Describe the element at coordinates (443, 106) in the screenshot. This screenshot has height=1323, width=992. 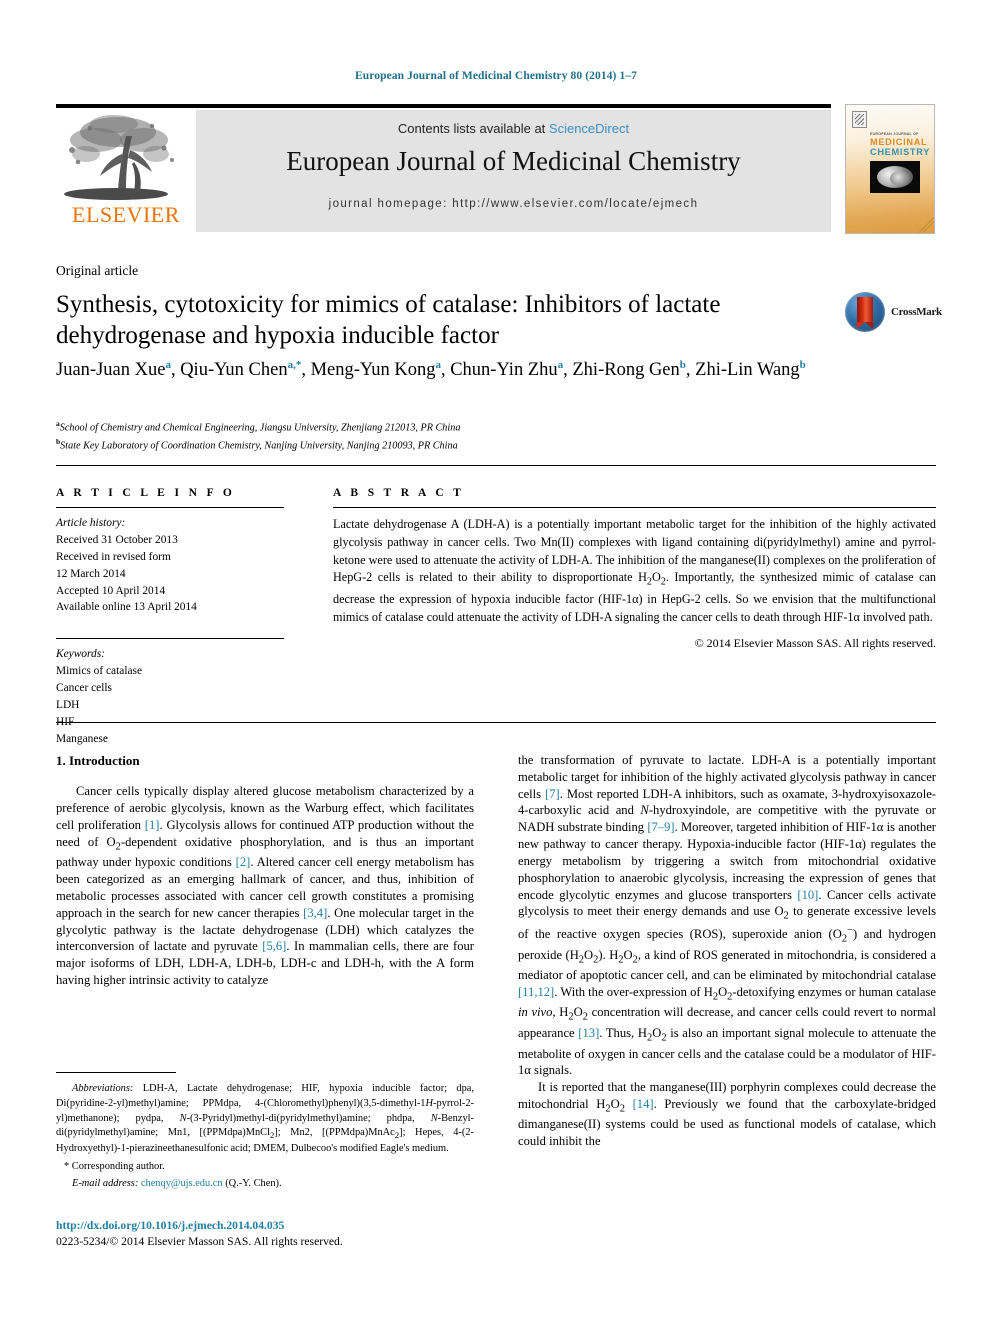
I see `masthead-top-rule` at that location.